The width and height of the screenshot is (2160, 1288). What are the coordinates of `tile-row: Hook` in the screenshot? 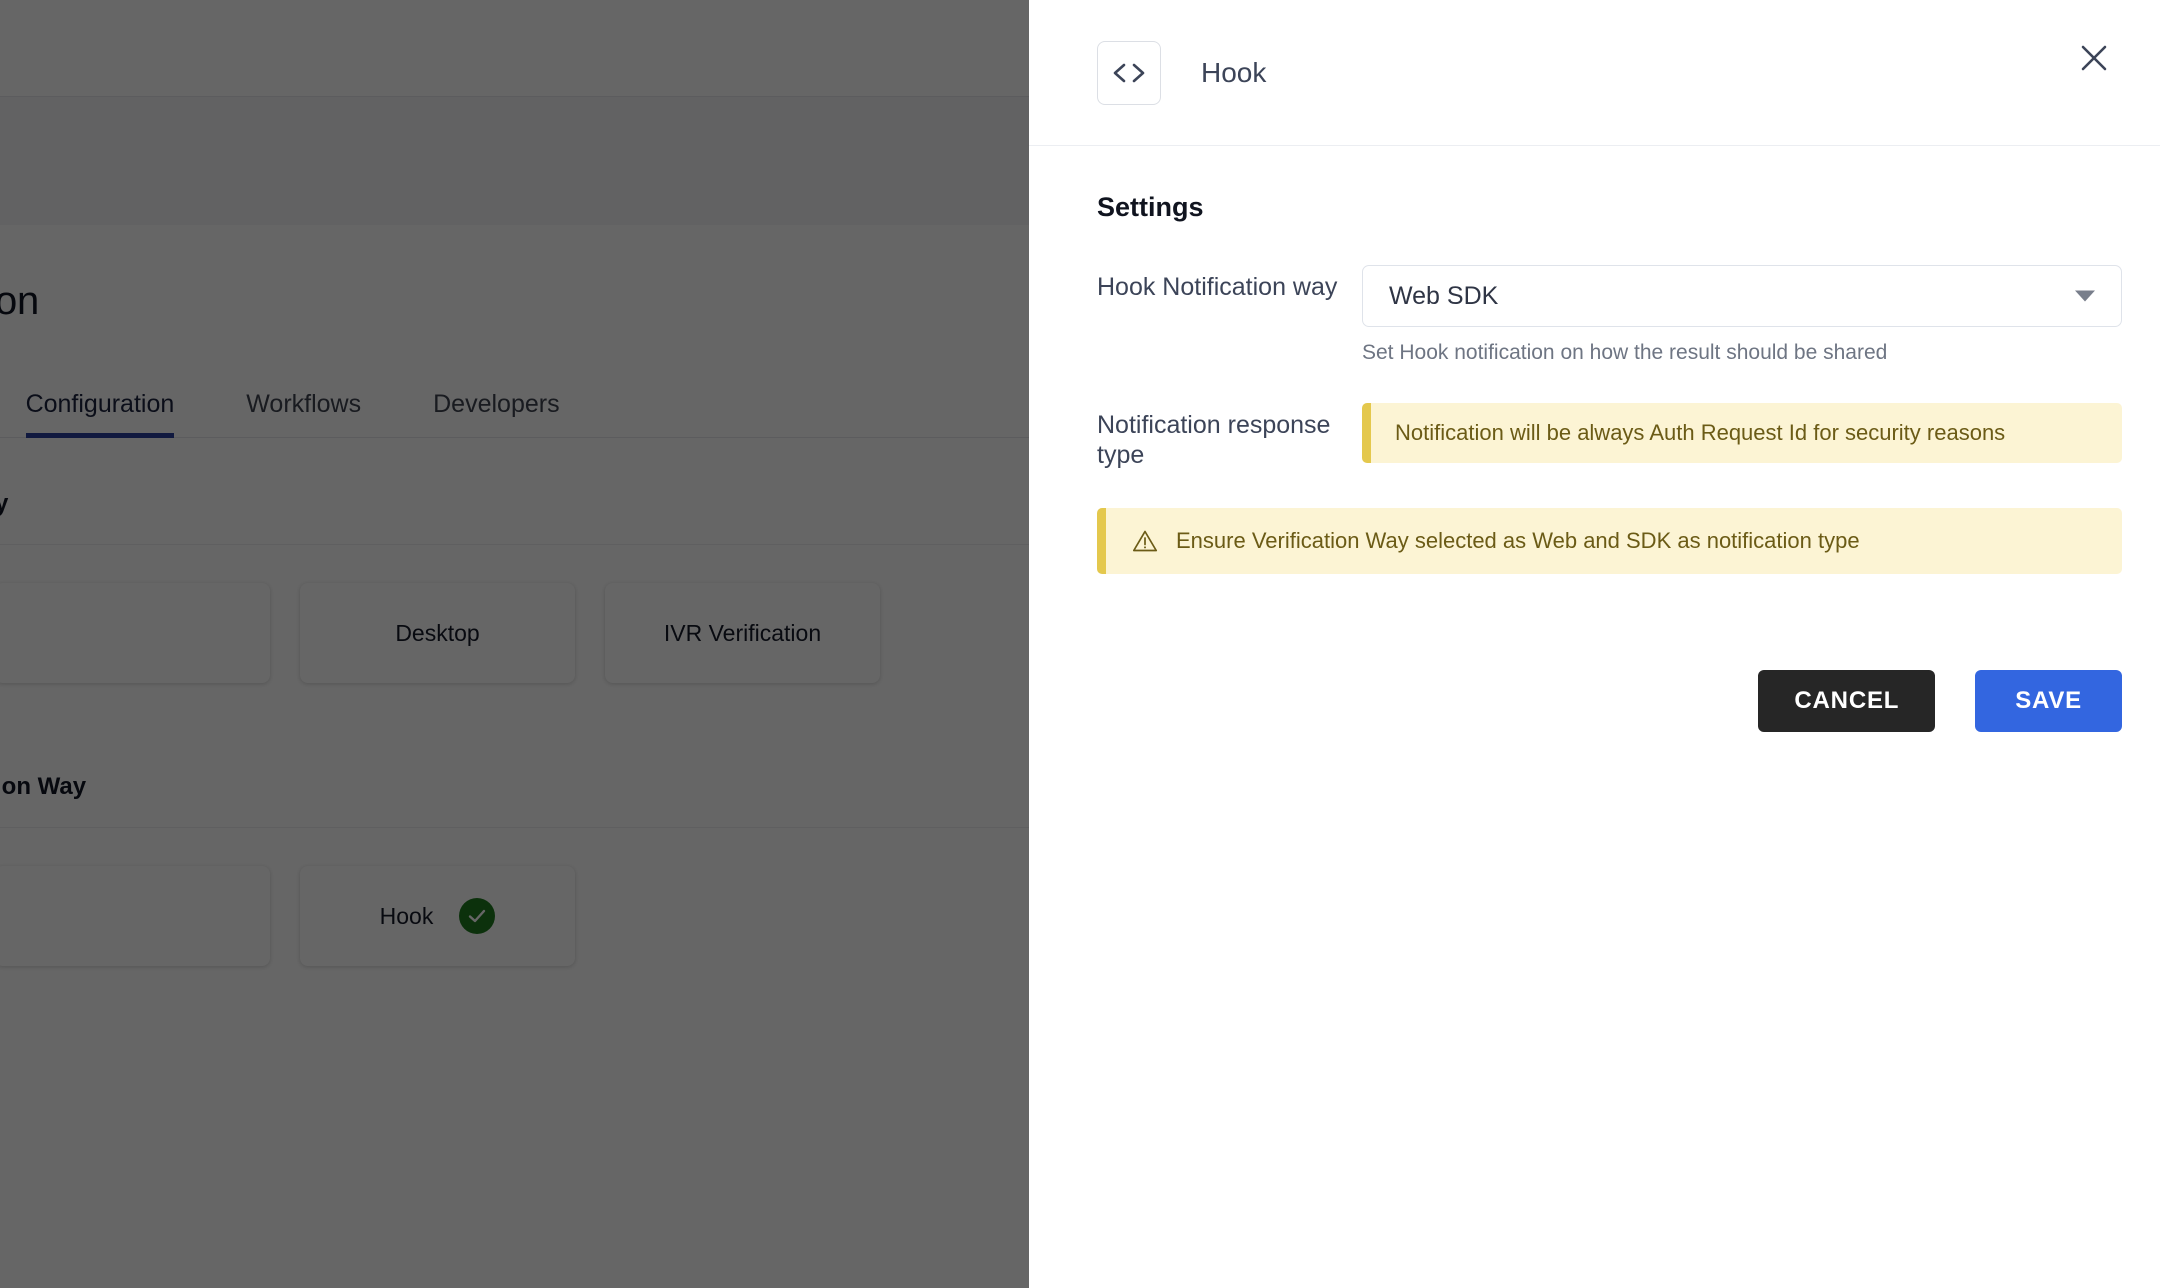 It's located at (514, 916).